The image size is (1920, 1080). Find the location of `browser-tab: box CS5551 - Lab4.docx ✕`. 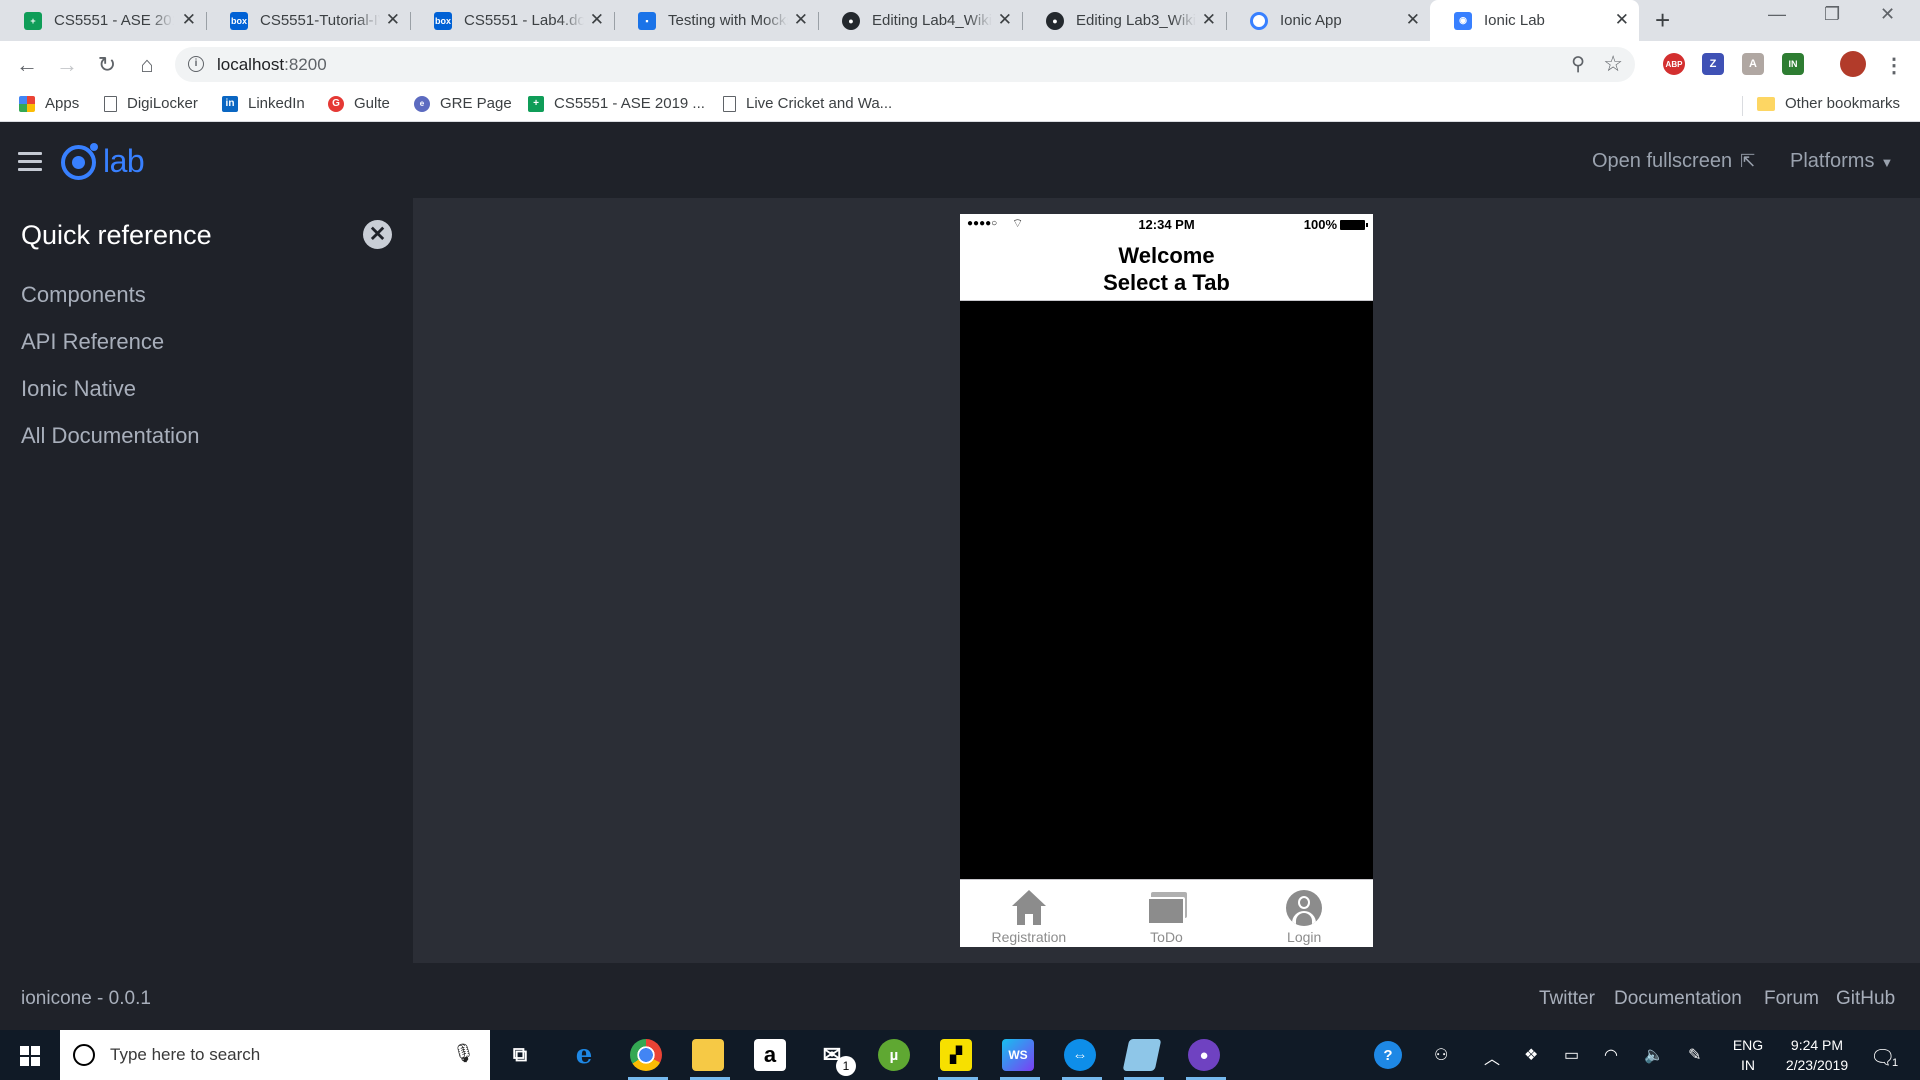

browser-tab: box CS5551 - Lab4.docx ✕ is located at coordinates (512, 20).